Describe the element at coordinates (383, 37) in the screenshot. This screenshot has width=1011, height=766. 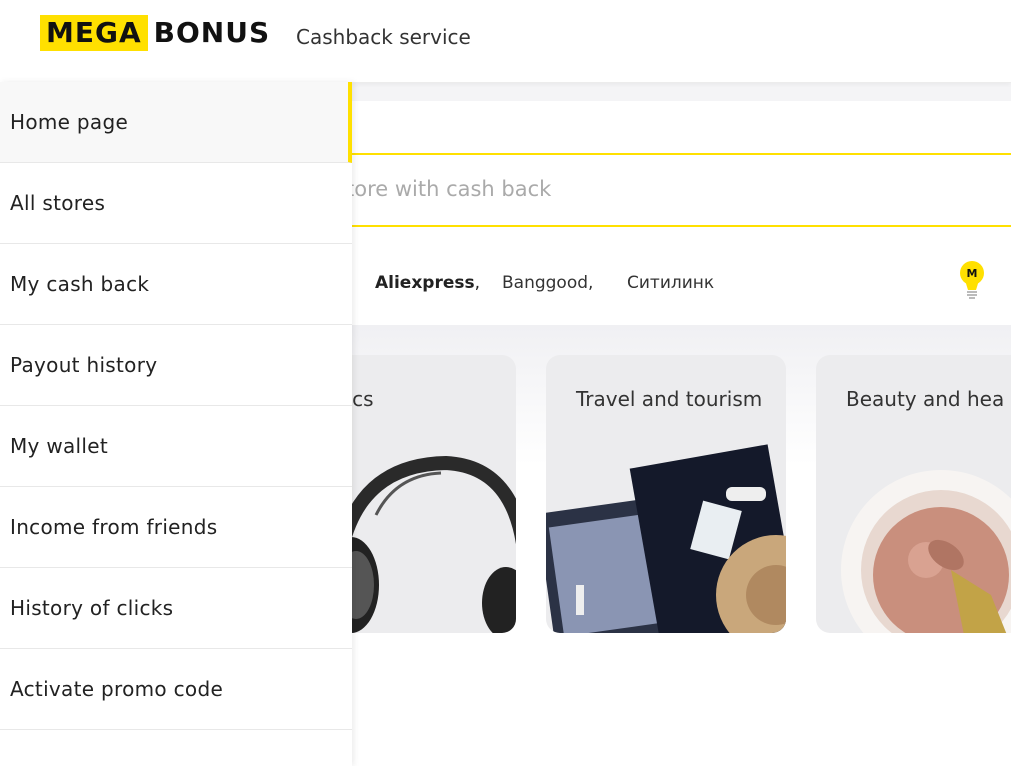
I see `site-tagline: Cashback service` at that location.